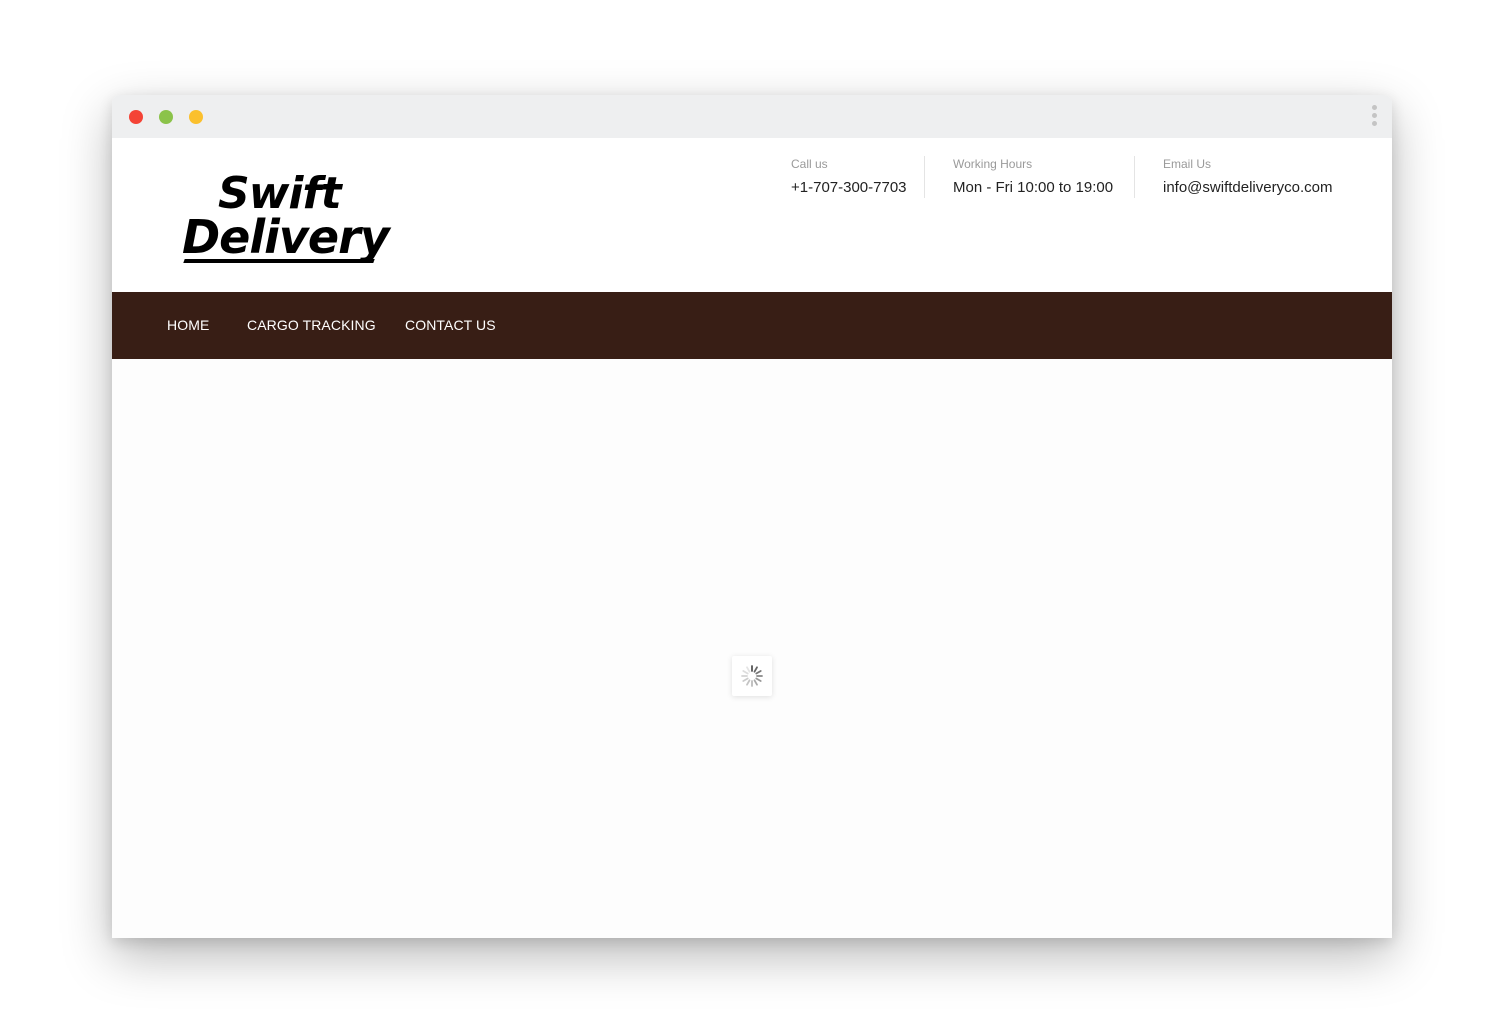  I want to click on nav-item-contact-us: CONTACT US, so click(450, 325).